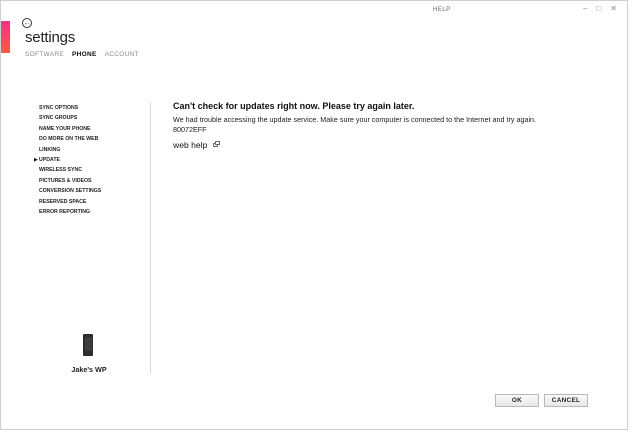 Image resolution: width=630 pixels, height=432 pixels. What do you see at coordinates (70, 181) in the screenshot?
I see `sidebar-item-pictures-videos: PICTURES & VIDEOS` at bounding box center [70, 181].